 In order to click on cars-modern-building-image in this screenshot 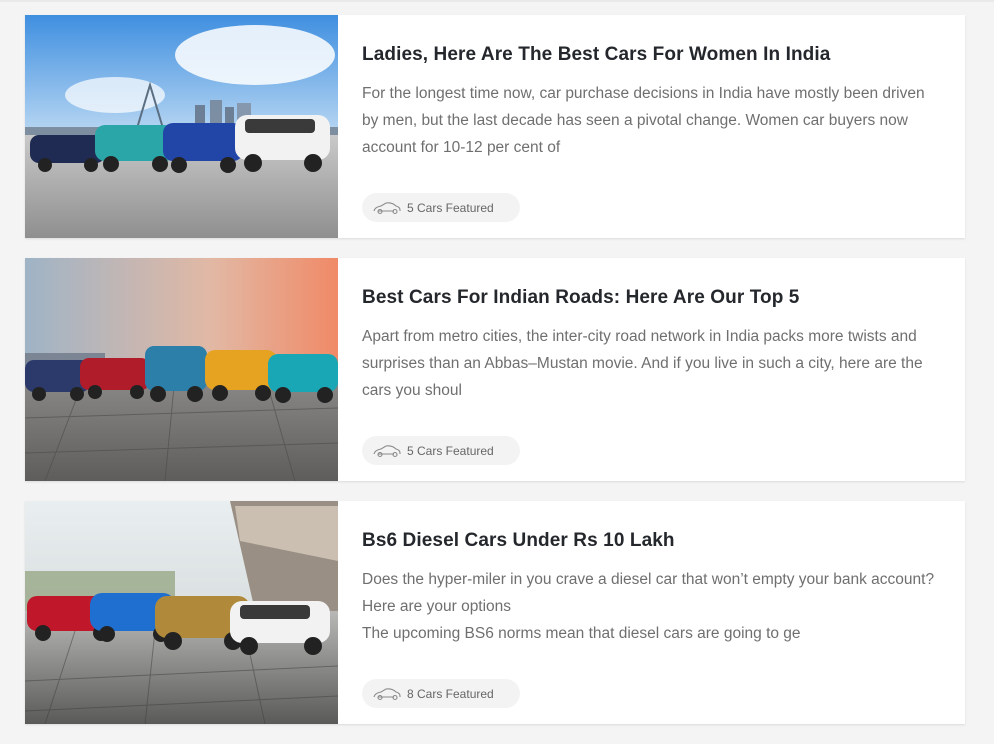, I will do `click(181, 612)`.